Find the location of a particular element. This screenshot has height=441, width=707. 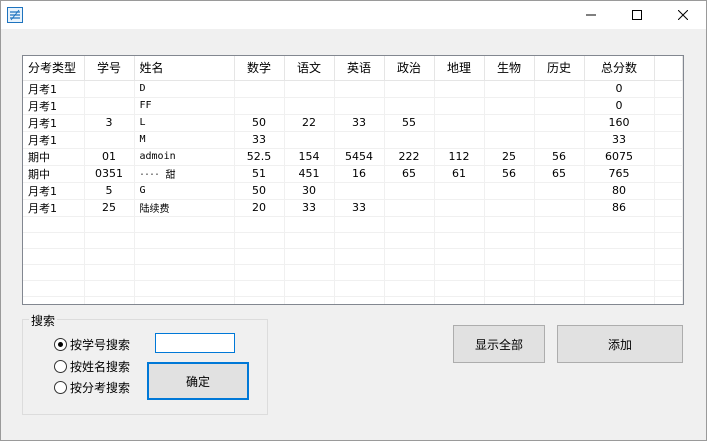

show-all-button: 显示全部 is located at coordinates (499, 344).